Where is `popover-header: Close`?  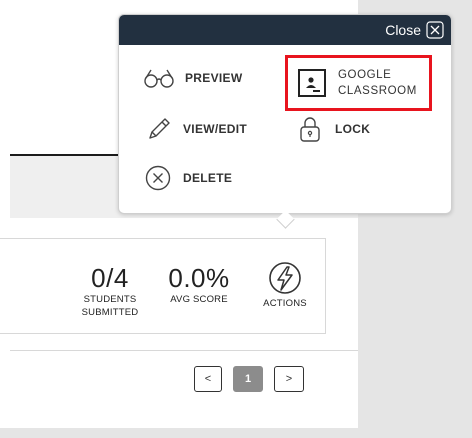 popover-header: Close is located at coordinates (285, 30).